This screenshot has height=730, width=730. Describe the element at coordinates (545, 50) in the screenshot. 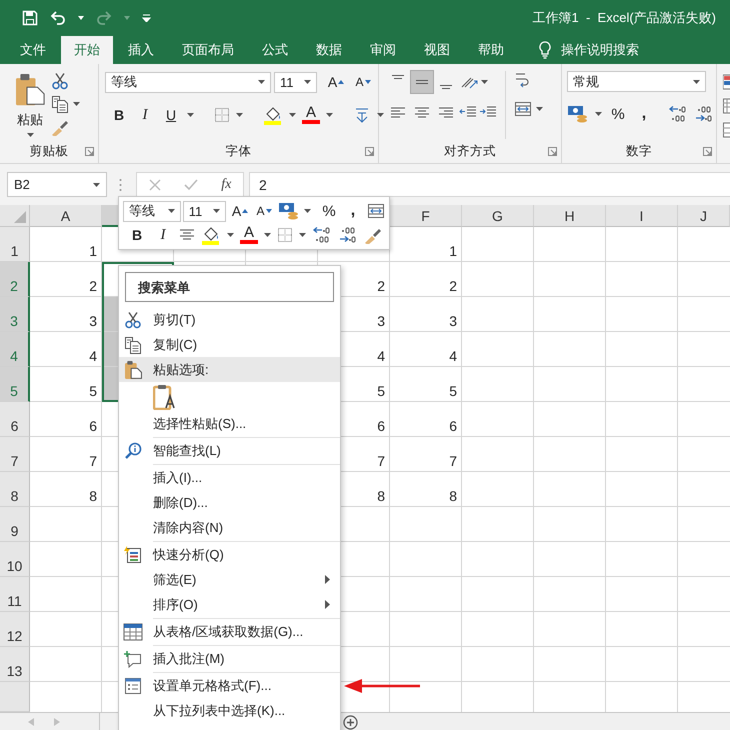

I see `lightbulb-icon` at that location.